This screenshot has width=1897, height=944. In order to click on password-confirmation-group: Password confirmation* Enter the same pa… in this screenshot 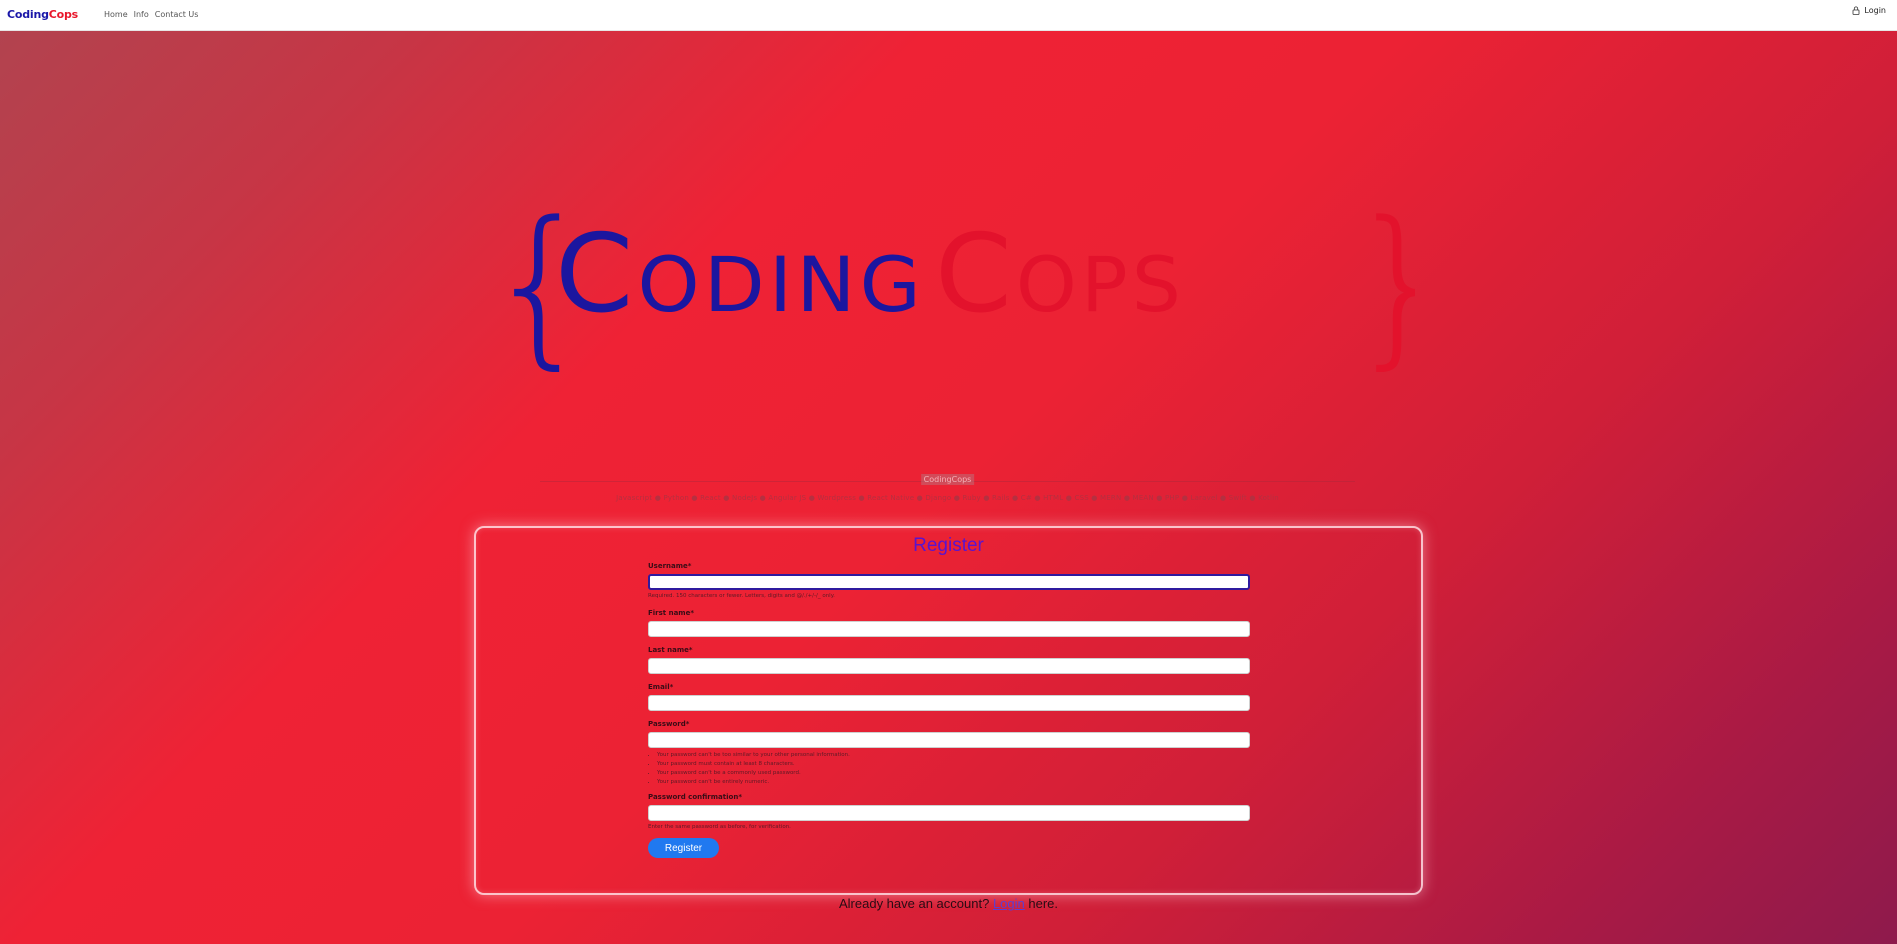, I will do `click(949, 812)`.